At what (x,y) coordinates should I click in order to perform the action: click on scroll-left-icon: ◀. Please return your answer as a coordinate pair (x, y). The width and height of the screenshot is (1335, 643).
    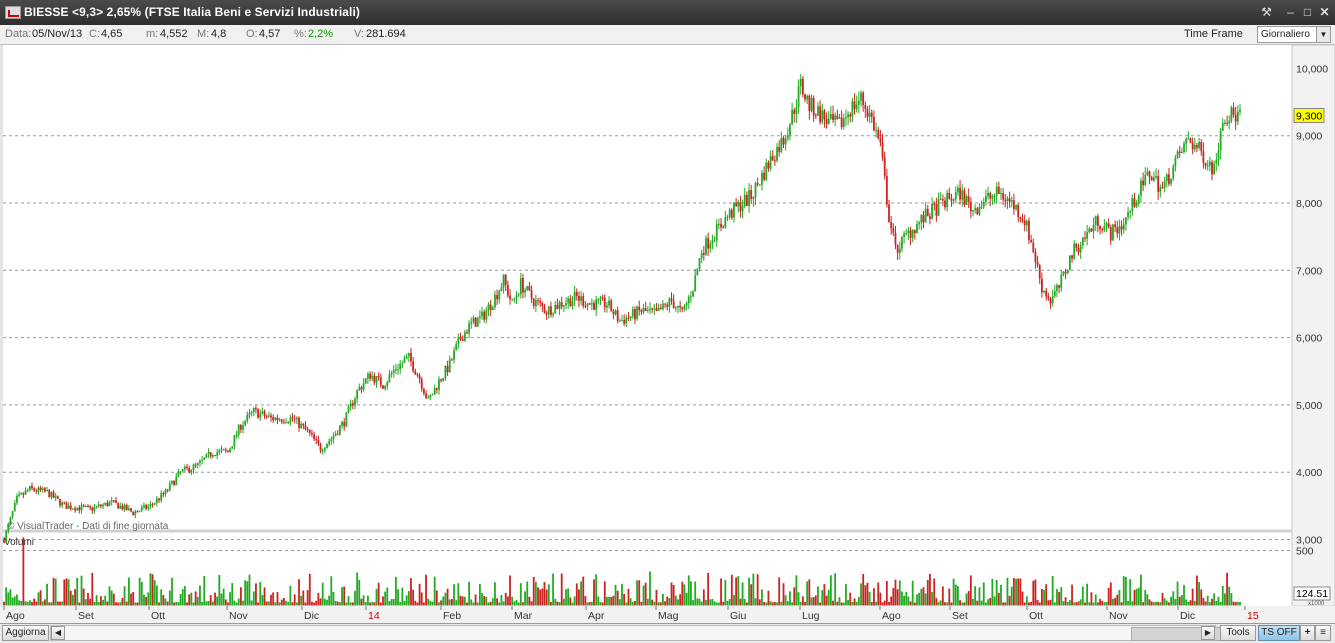
    Looking at the image, I should click on (58, 633).